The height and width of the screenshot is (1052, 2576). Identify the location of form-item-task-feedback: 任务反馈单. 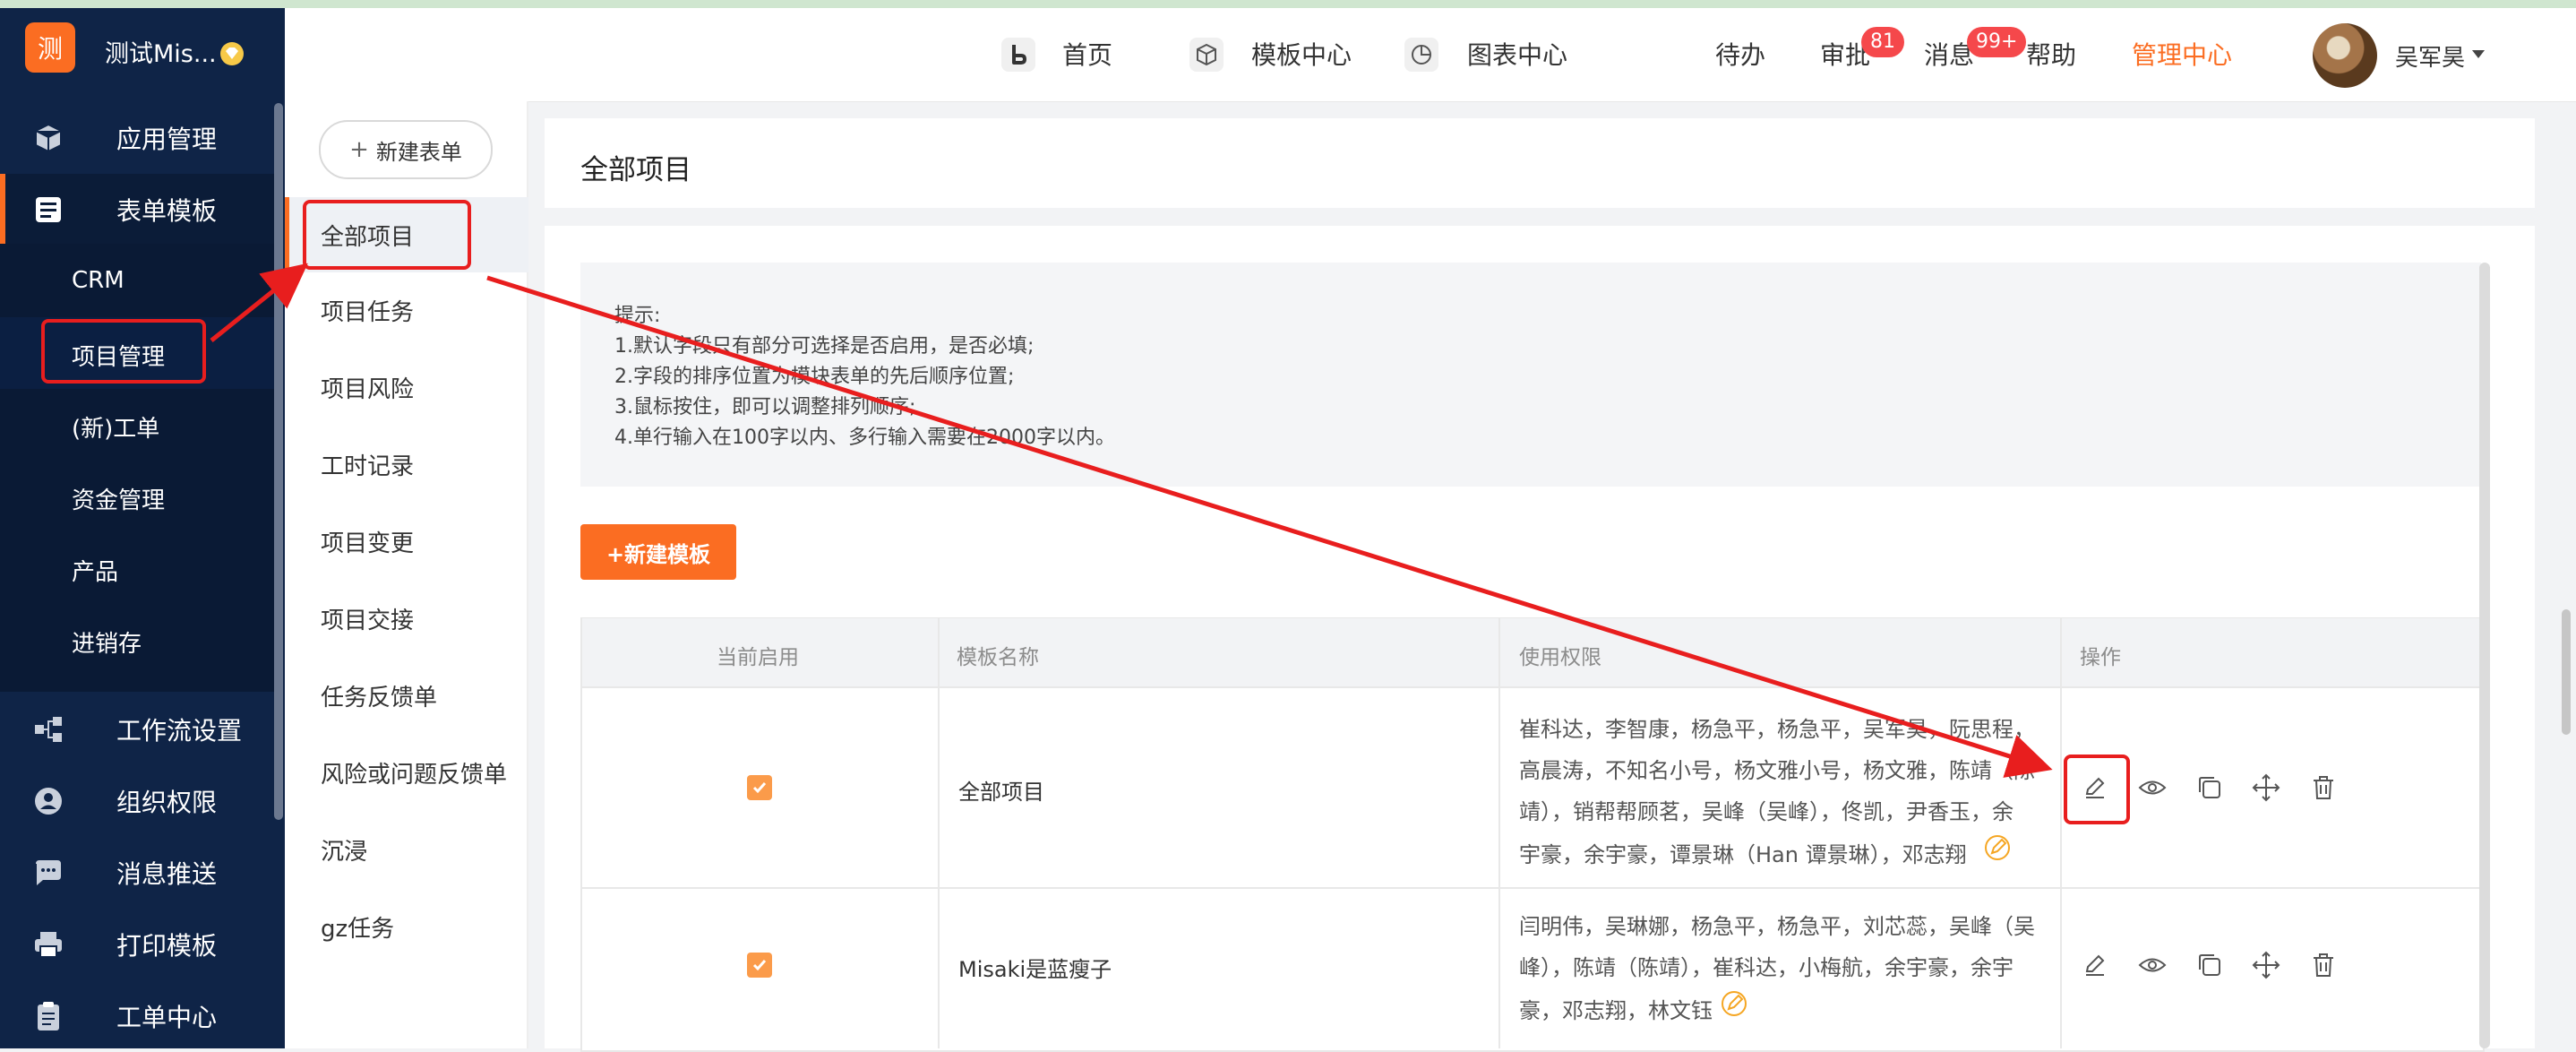
(406, 695).